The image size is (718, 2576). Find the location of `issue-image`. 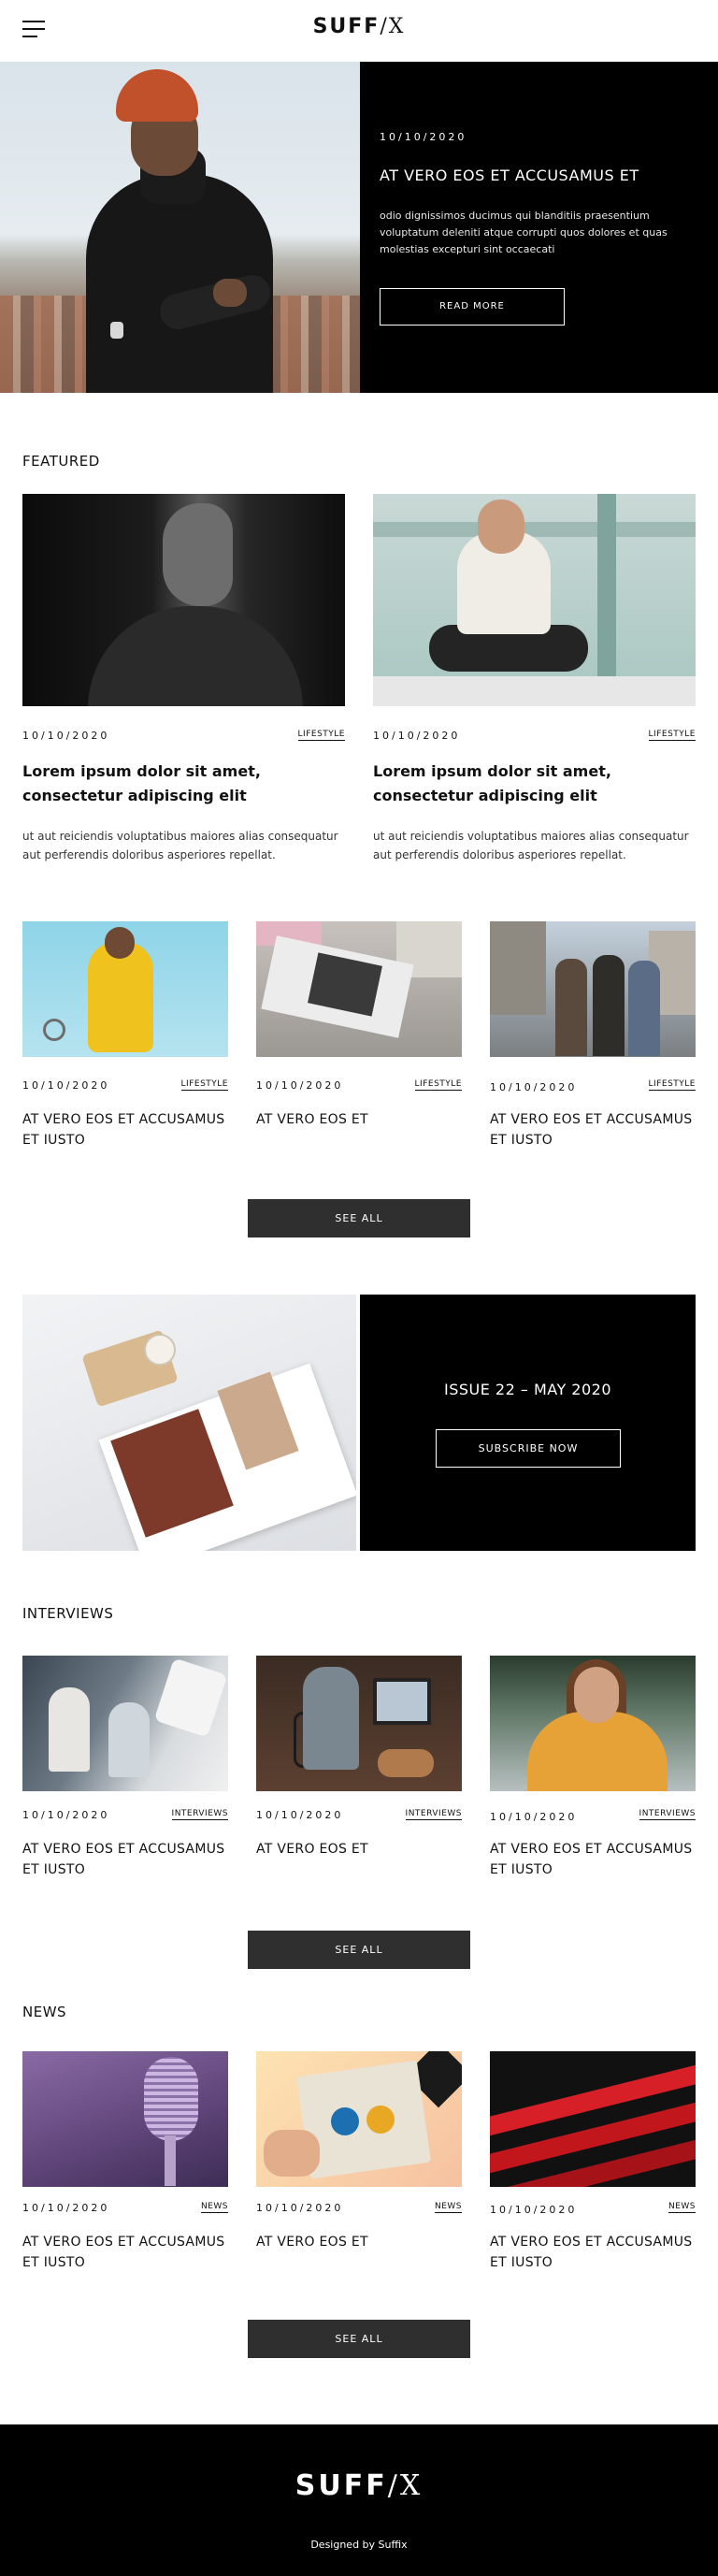

issue-image is located at coordinates (189, 1423).